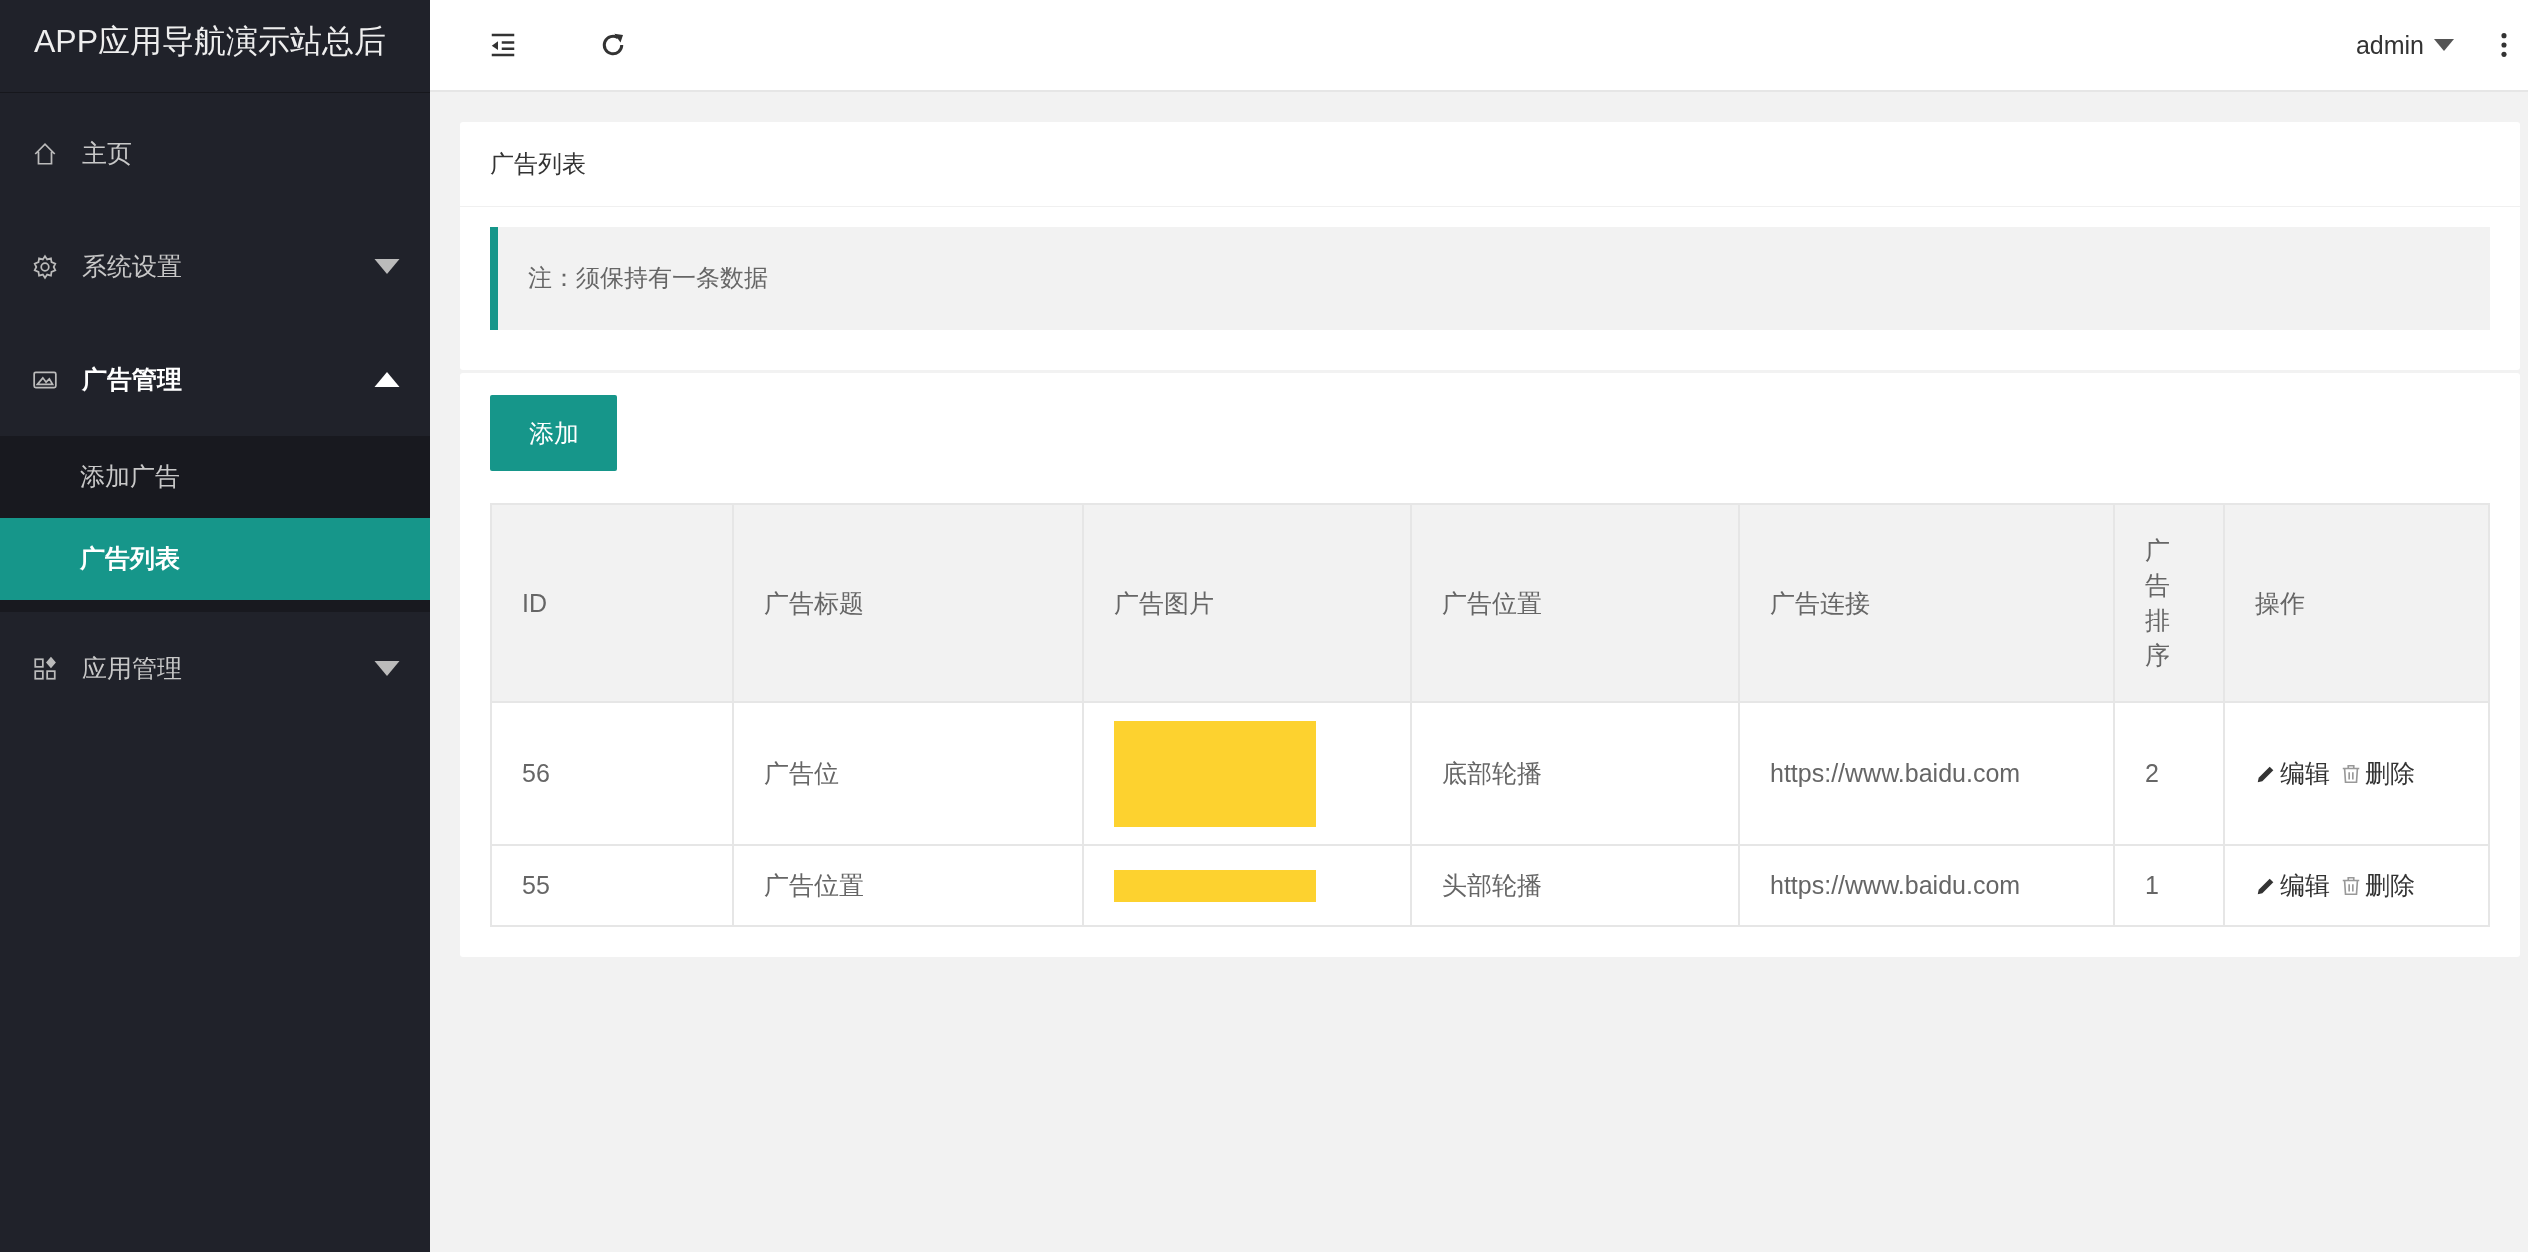 This screenshot has width=2528, height=1252. Describe the element at coordinates (1490, 164) in the screenshot. I see `card-title: 广告列表` at that location.